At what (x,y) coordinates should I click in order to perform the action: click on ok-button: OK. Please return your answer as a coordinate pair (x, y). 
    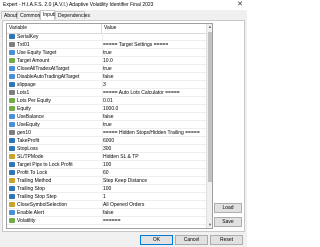
    Looking at the image, I should click on (156, 240).